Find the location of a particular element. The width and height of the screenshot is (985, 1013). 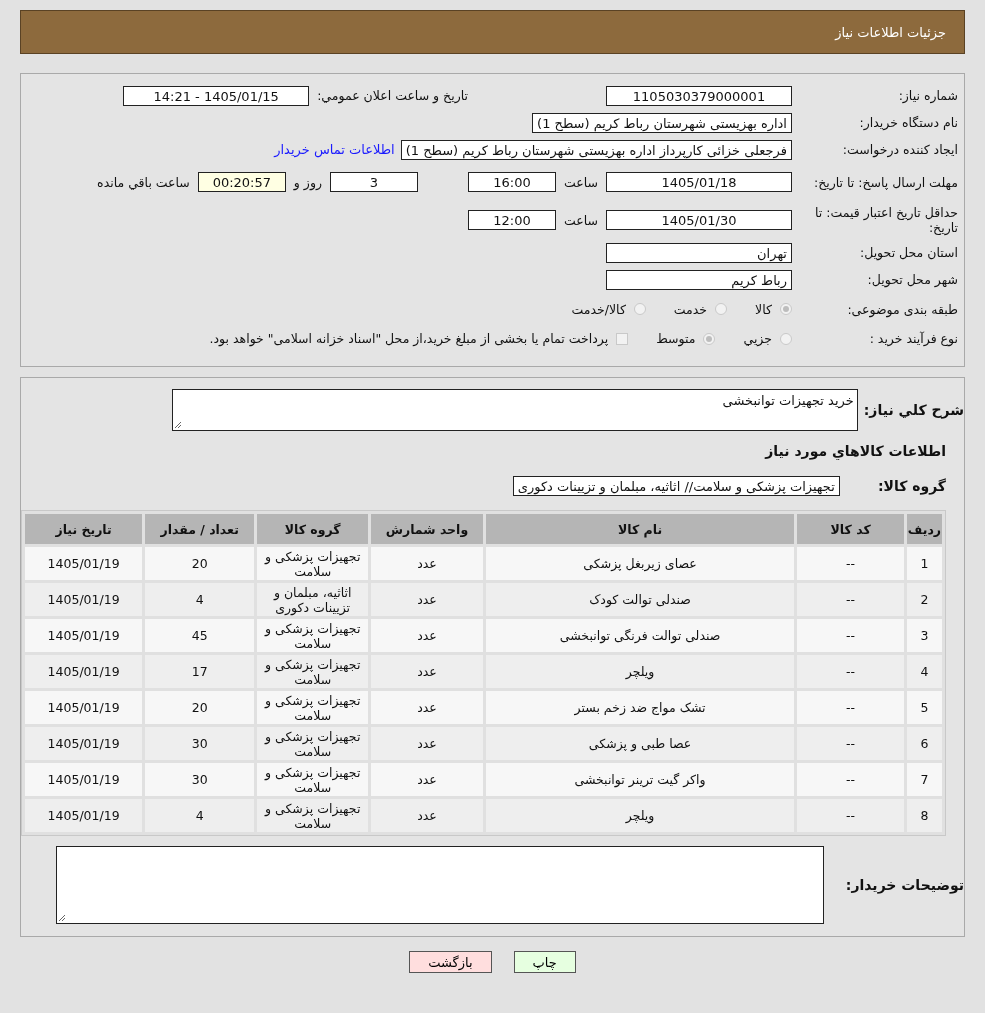

table-cell: تشک مواج ضد زخم بستر is located at coordinates (640, 707).